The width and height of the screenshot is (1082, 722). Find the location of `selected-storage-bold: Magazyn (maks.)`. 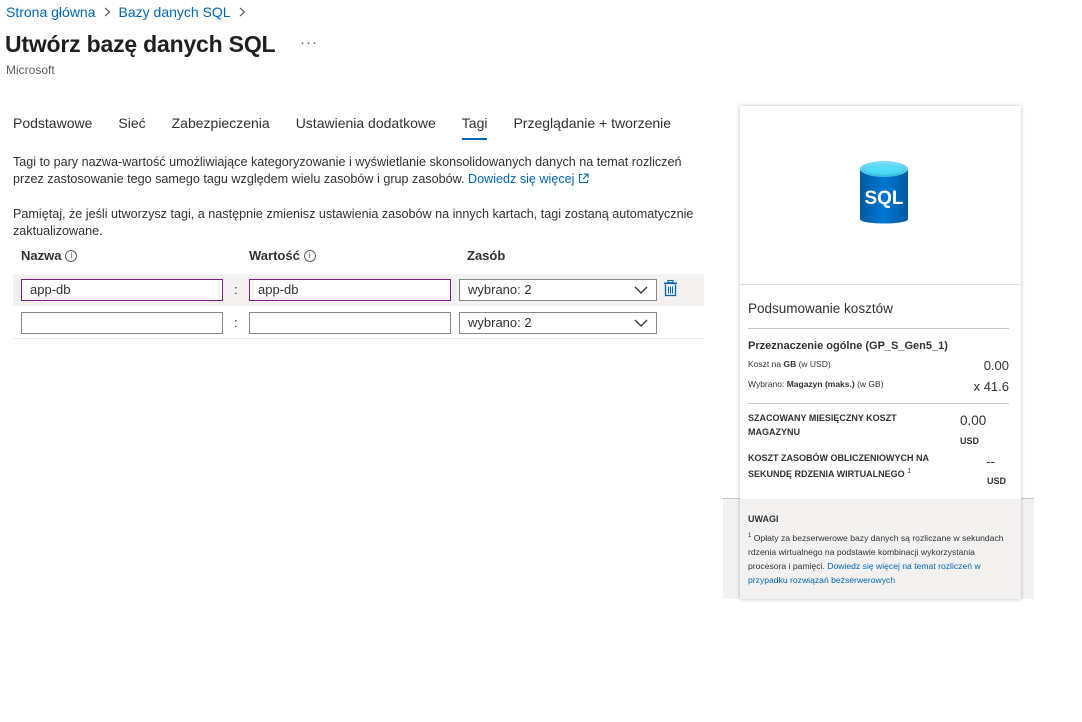

selected-storage-bold: Magazyn (maks.) is located at coordinates (820, 384).